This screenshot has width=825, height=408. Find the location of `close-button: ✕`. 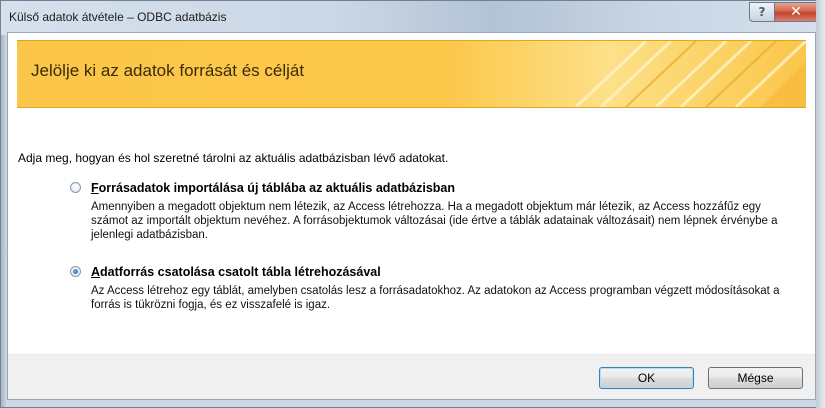

close-button: ✕ is located at coordinates (796, 12).